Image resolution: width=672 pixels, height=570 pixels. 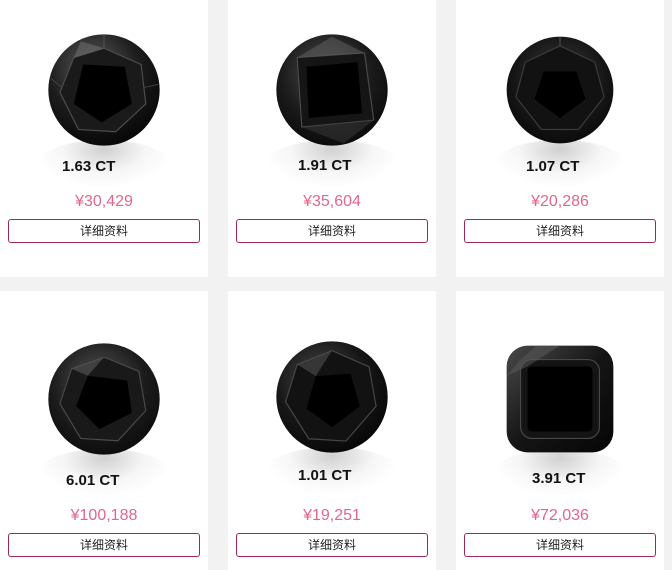 I want to click on carat-label: 6.01 CT, so click(x=93, y=480).